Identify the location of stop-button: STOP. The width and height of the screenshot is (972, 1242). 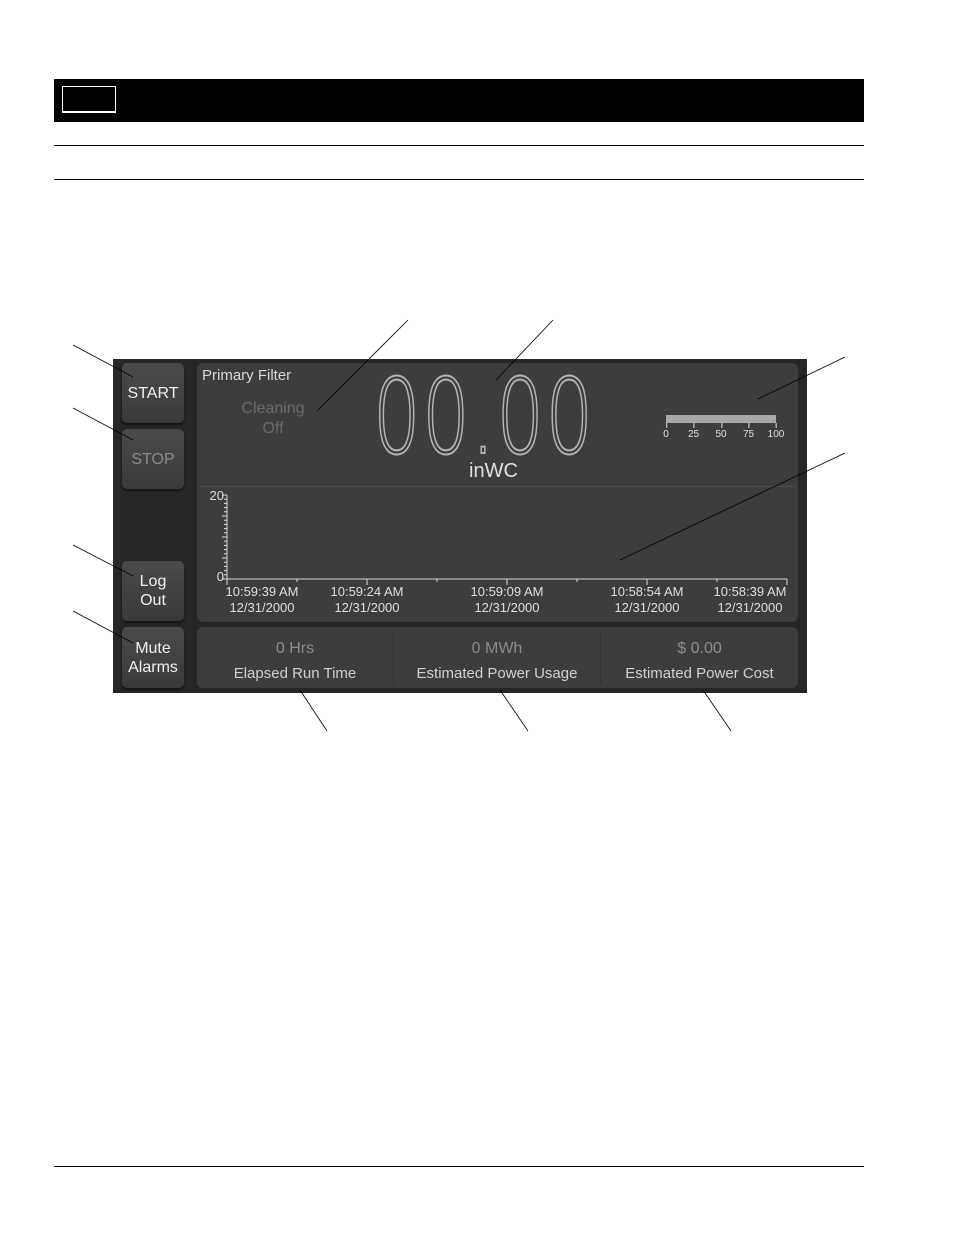
(153, 459).